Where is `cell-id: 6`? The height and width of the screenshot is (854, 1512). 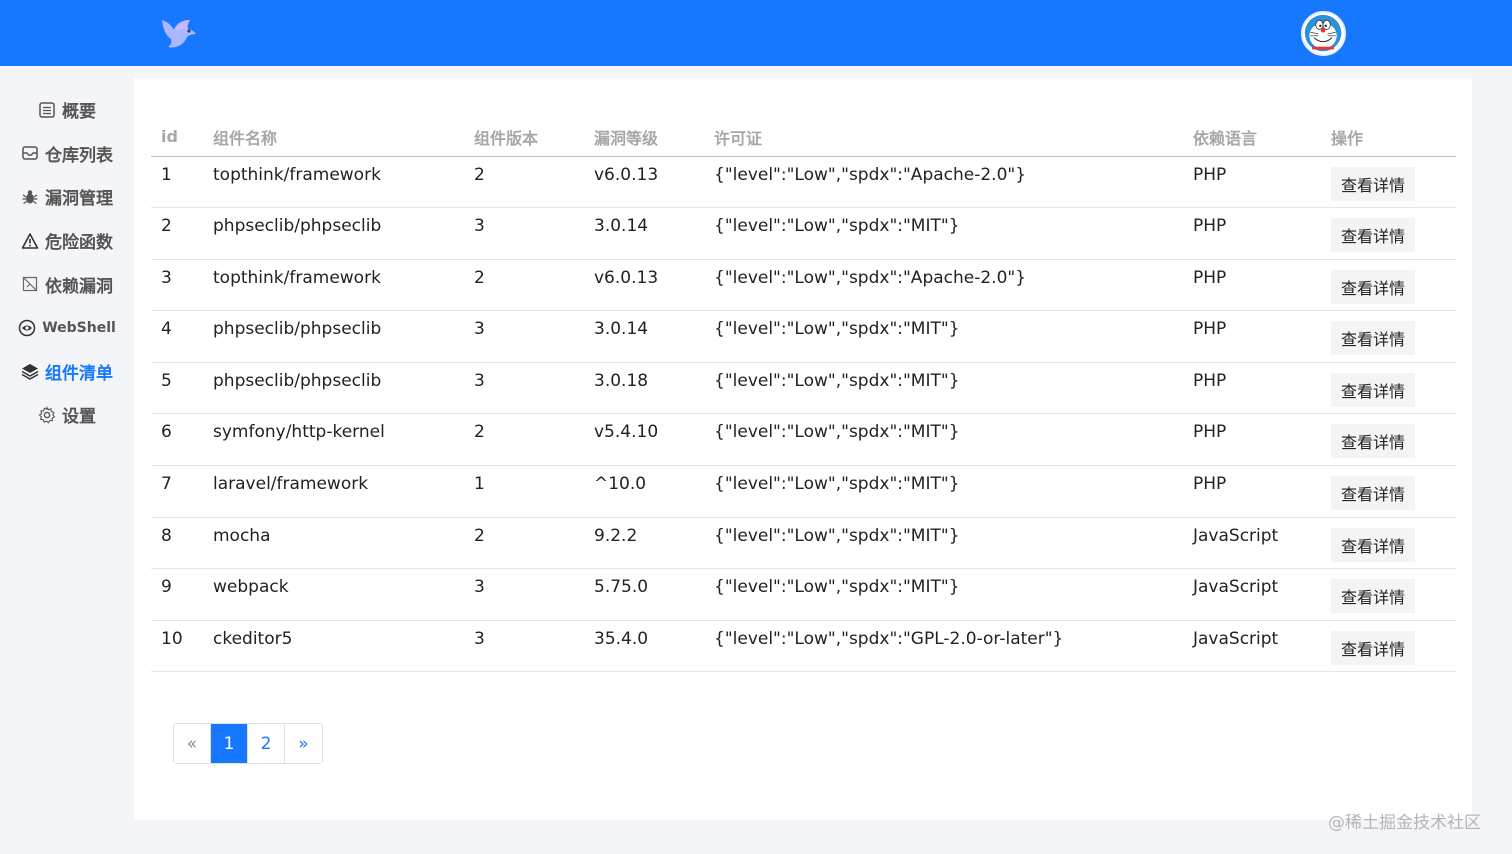 cell-id: 6 is located at coordinates (177, 440).